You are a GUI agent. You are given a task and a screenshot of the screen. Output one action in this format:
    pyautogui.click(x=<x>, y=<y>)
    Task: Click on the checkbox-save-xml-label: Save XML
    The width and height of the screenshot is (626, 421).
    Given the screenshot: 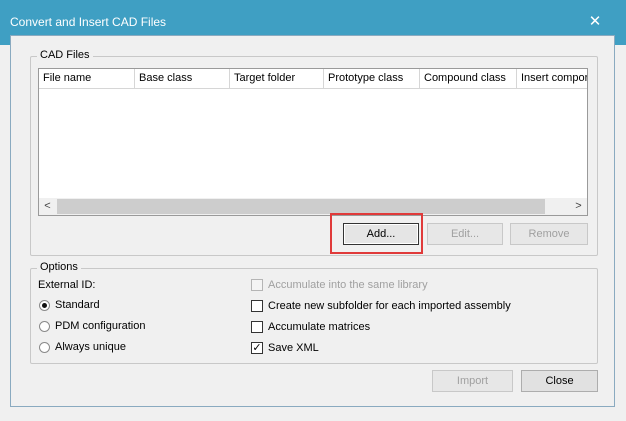 What is the action you would take?
    pyautogui.click(x=293, y=348)
    